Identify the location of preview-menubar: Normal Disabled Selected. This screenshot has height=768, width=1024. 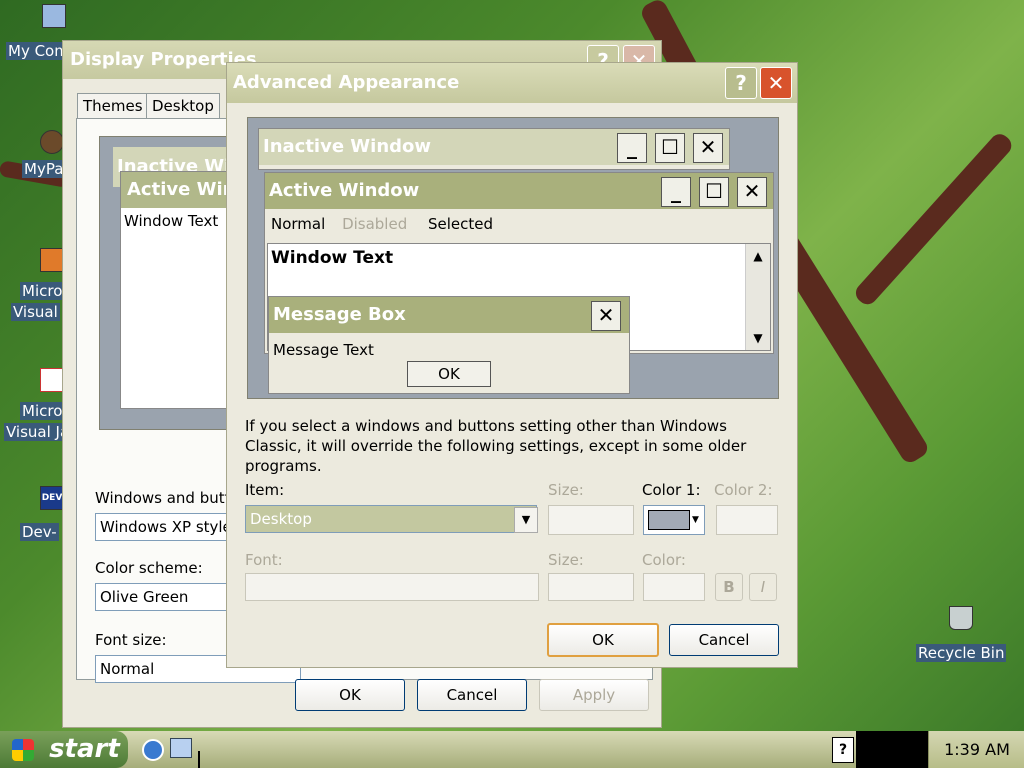
(382, 224).